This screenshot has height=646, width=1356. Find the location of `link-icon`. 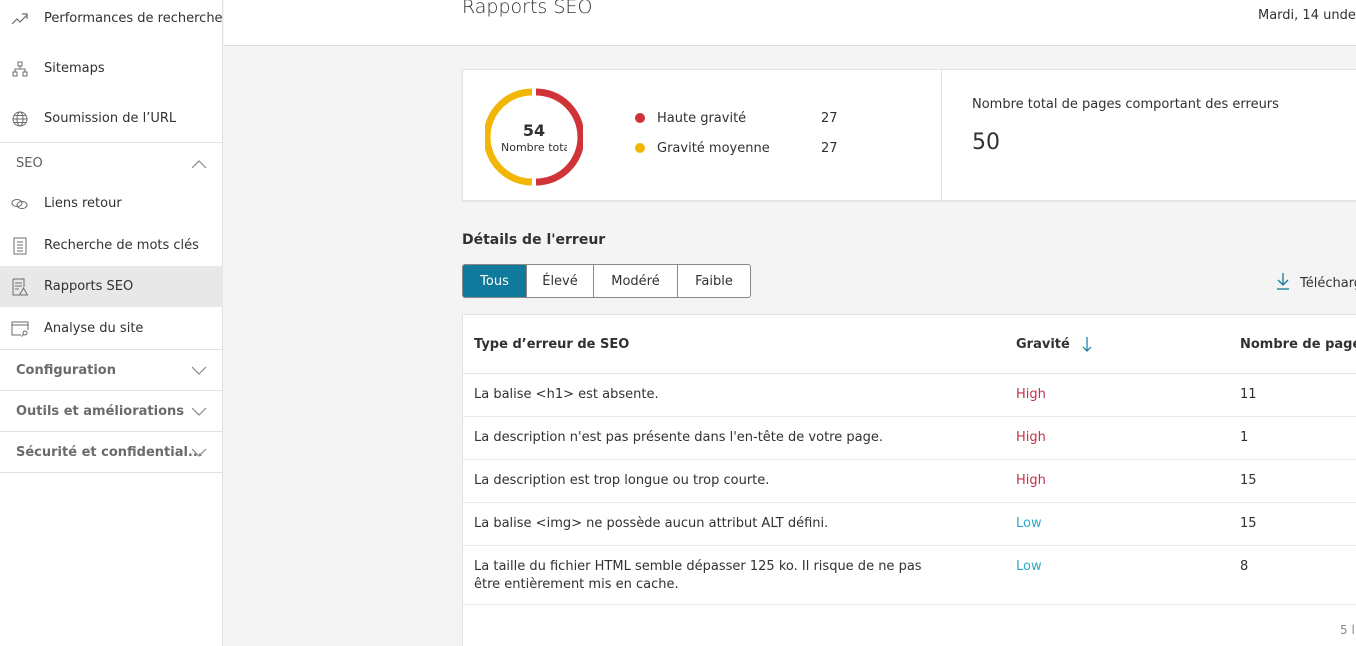

link-icon is located at coordinates (20, 204).